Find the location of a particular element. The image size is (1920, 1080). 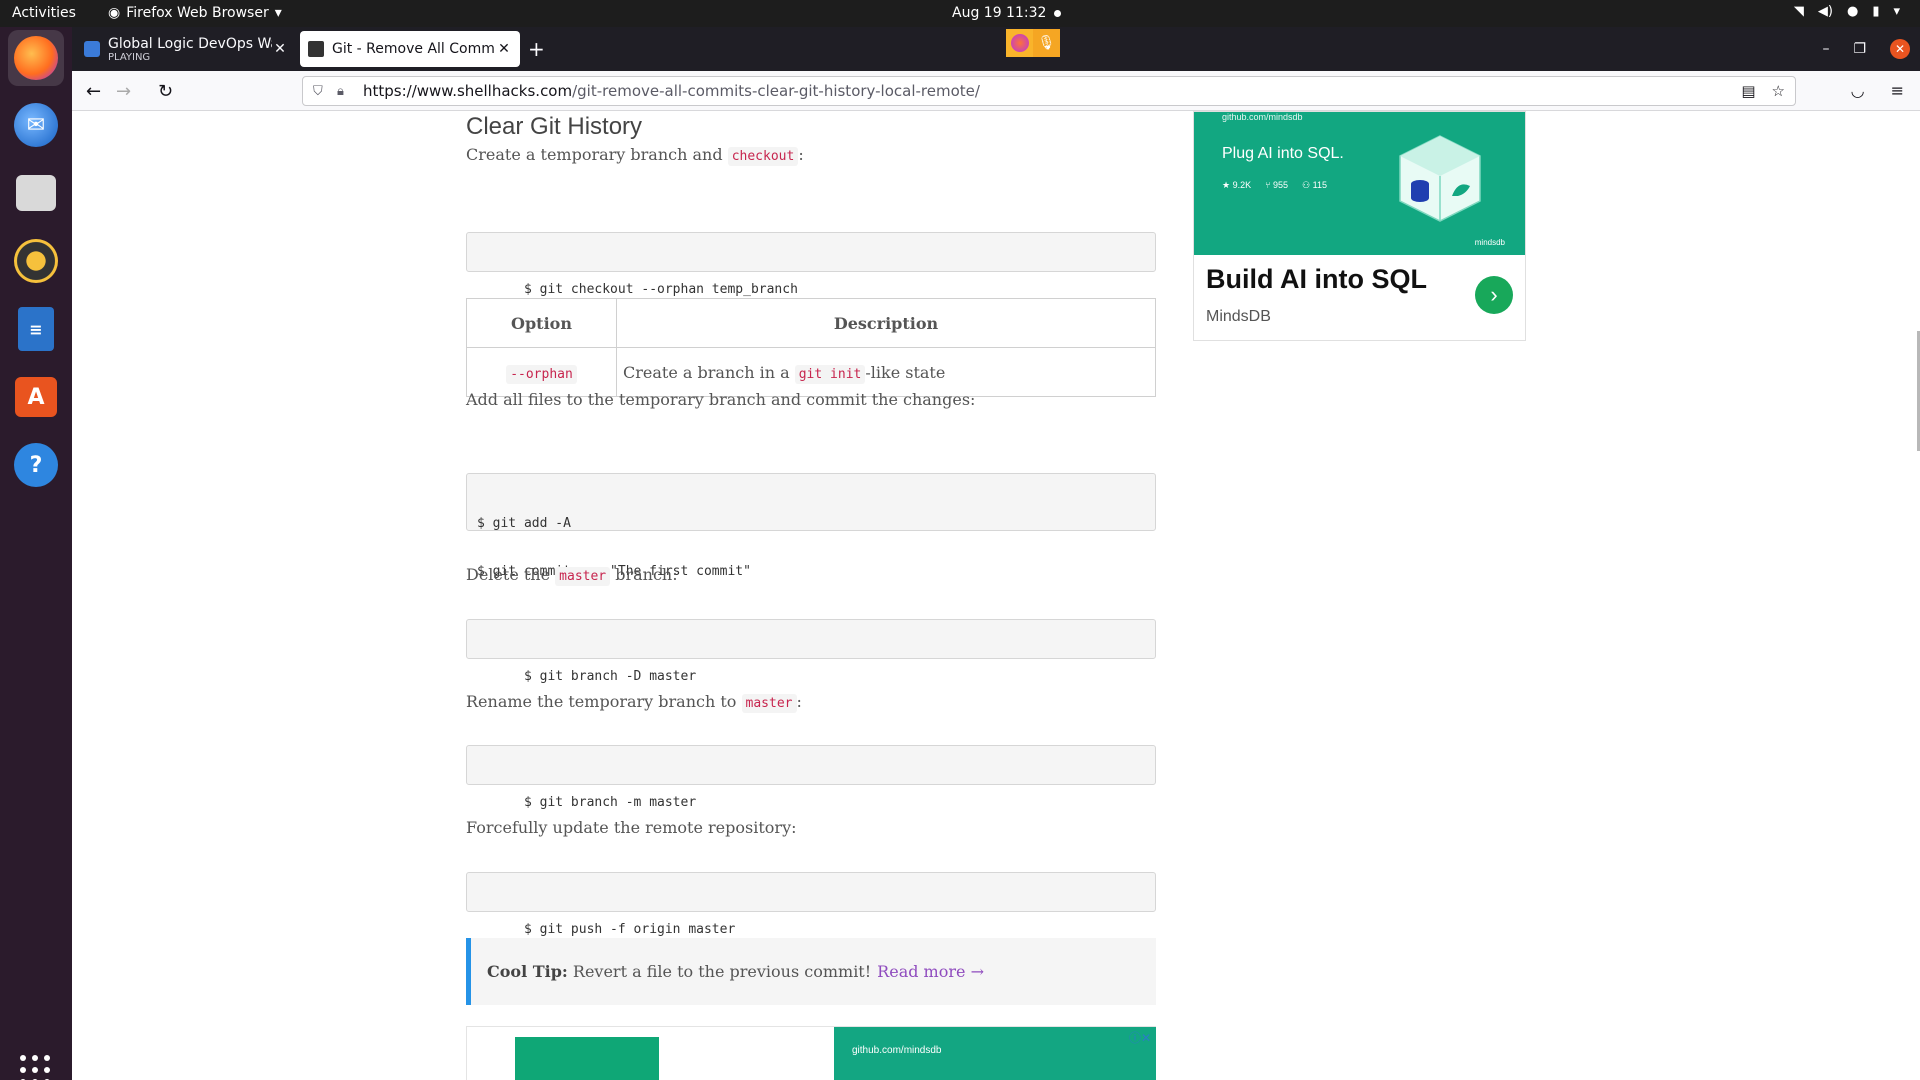

text: Create a branch in a is located at coordinates (706, 372).